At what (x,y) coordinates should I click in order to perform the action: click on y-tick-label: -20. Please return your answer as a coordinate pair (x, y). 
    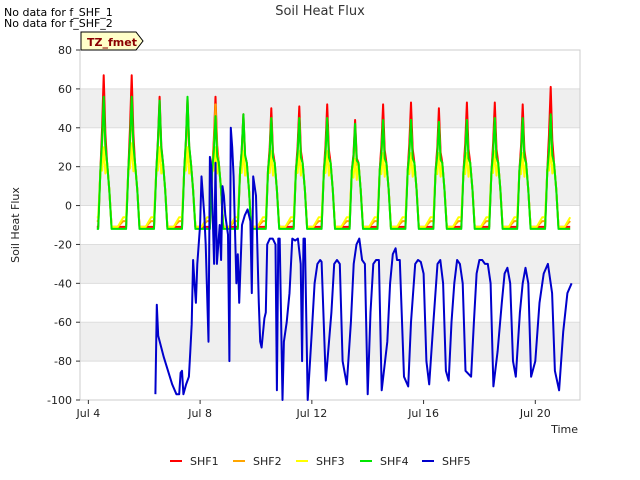
    Looking at the image, I should click on (63, 244).